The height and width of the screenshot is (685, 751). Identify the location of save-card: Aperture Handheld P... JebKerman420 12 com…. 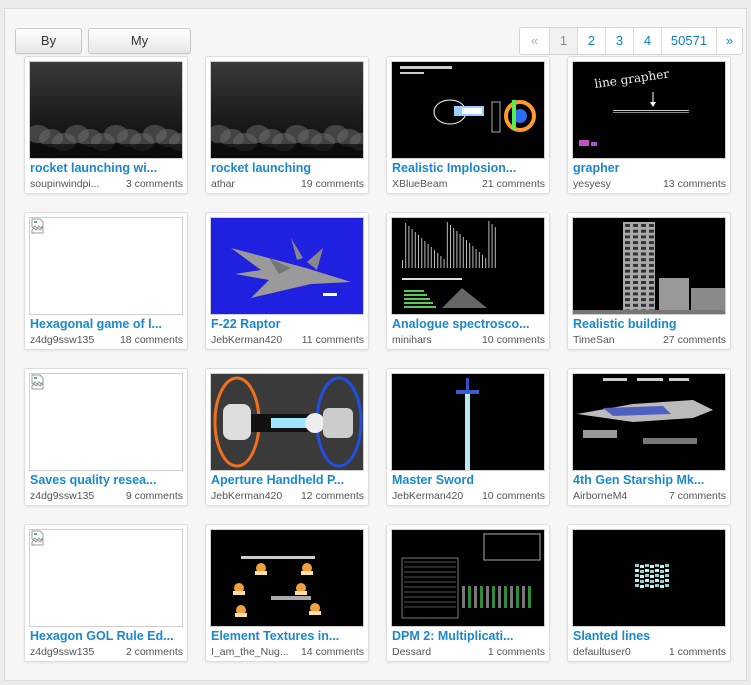
(287, 437).